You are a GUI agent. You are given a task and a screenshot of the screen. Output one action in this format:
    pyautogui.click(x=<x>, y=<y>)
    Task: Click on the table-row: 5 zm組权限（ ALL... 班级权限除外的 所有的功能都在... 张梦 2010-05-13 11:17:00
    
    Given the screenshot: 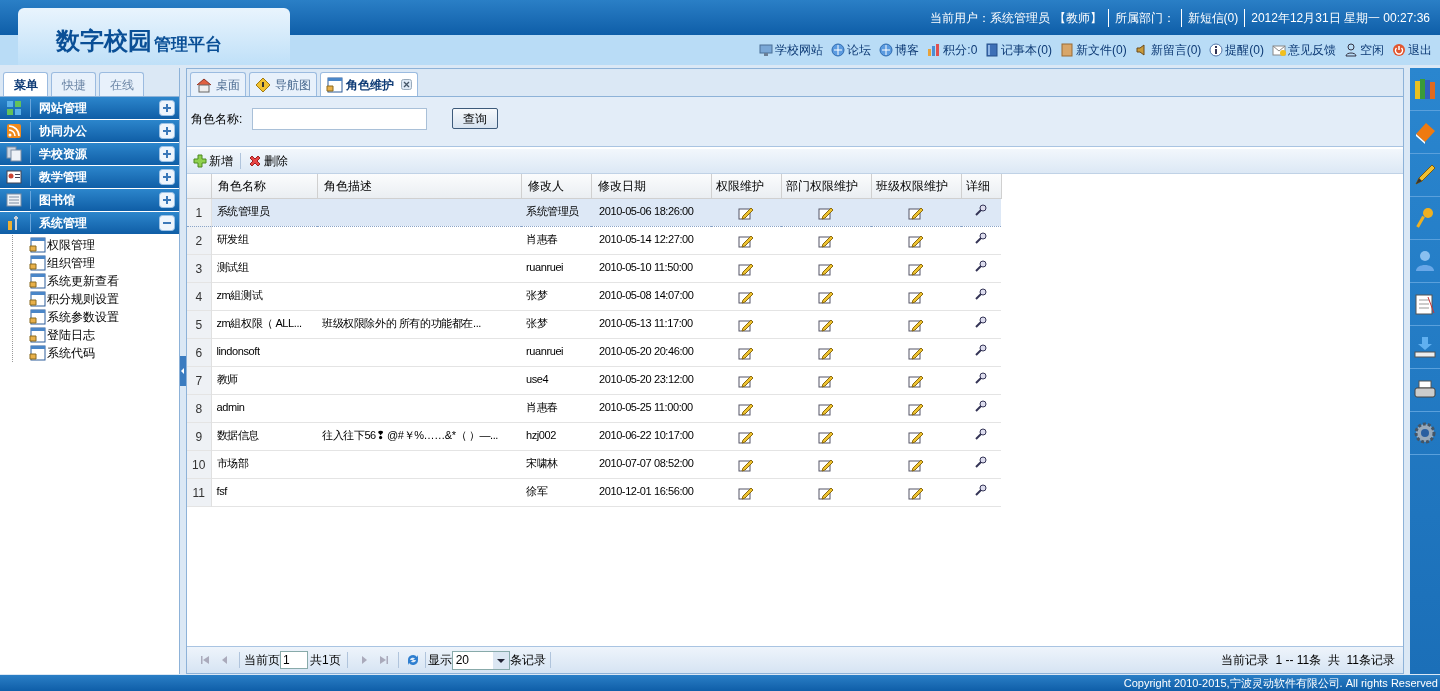 What is the action you would take?
    pyautogui.click(x=594, y=324)
    